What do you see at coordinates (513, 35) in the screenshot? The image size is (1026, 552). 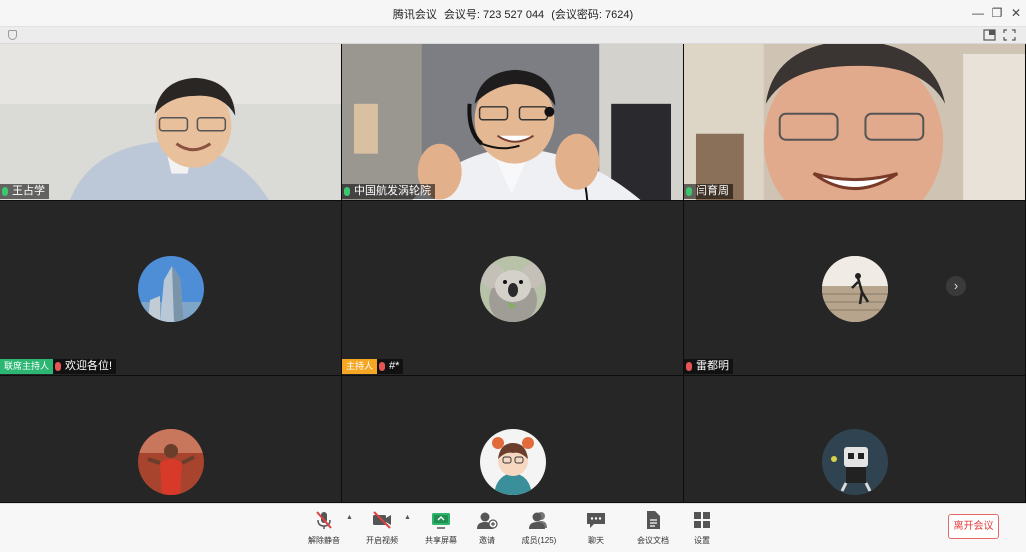 I see `meeting-info-bar` at bounding box center [513, 35].